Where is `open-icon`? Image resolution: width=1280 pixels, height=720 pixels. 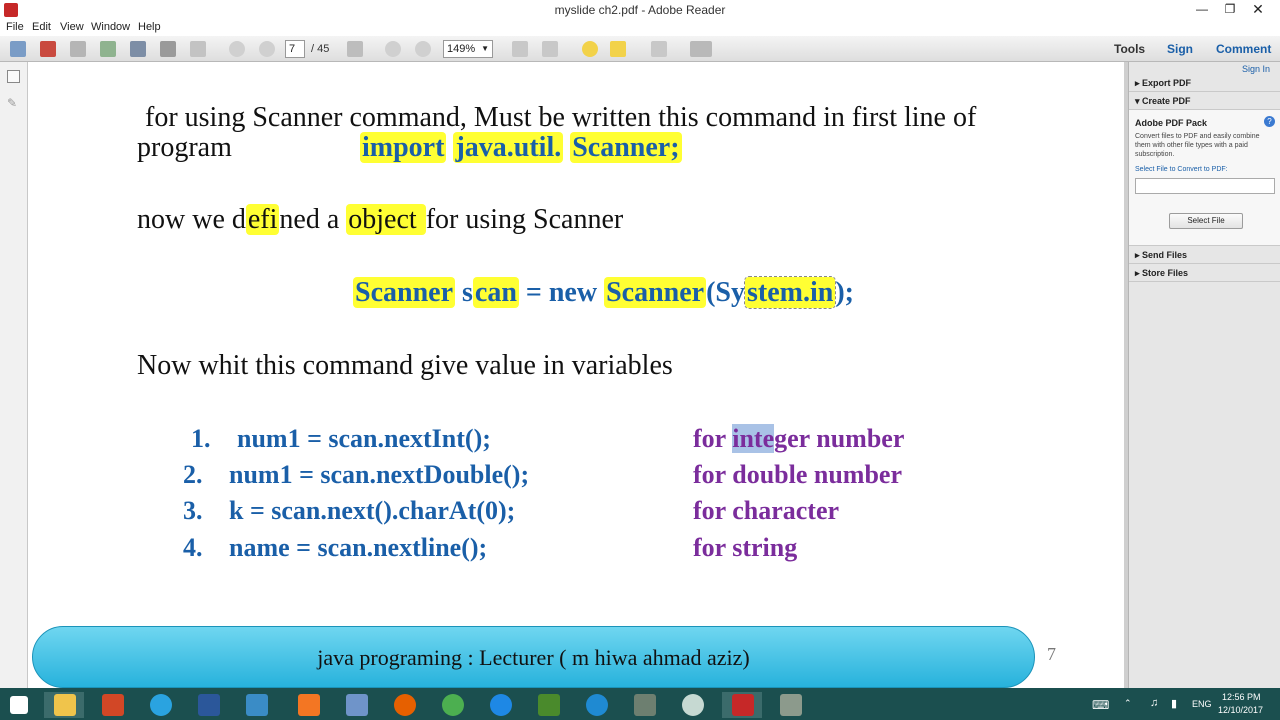 open-icon is located at coordinates (18, 49).